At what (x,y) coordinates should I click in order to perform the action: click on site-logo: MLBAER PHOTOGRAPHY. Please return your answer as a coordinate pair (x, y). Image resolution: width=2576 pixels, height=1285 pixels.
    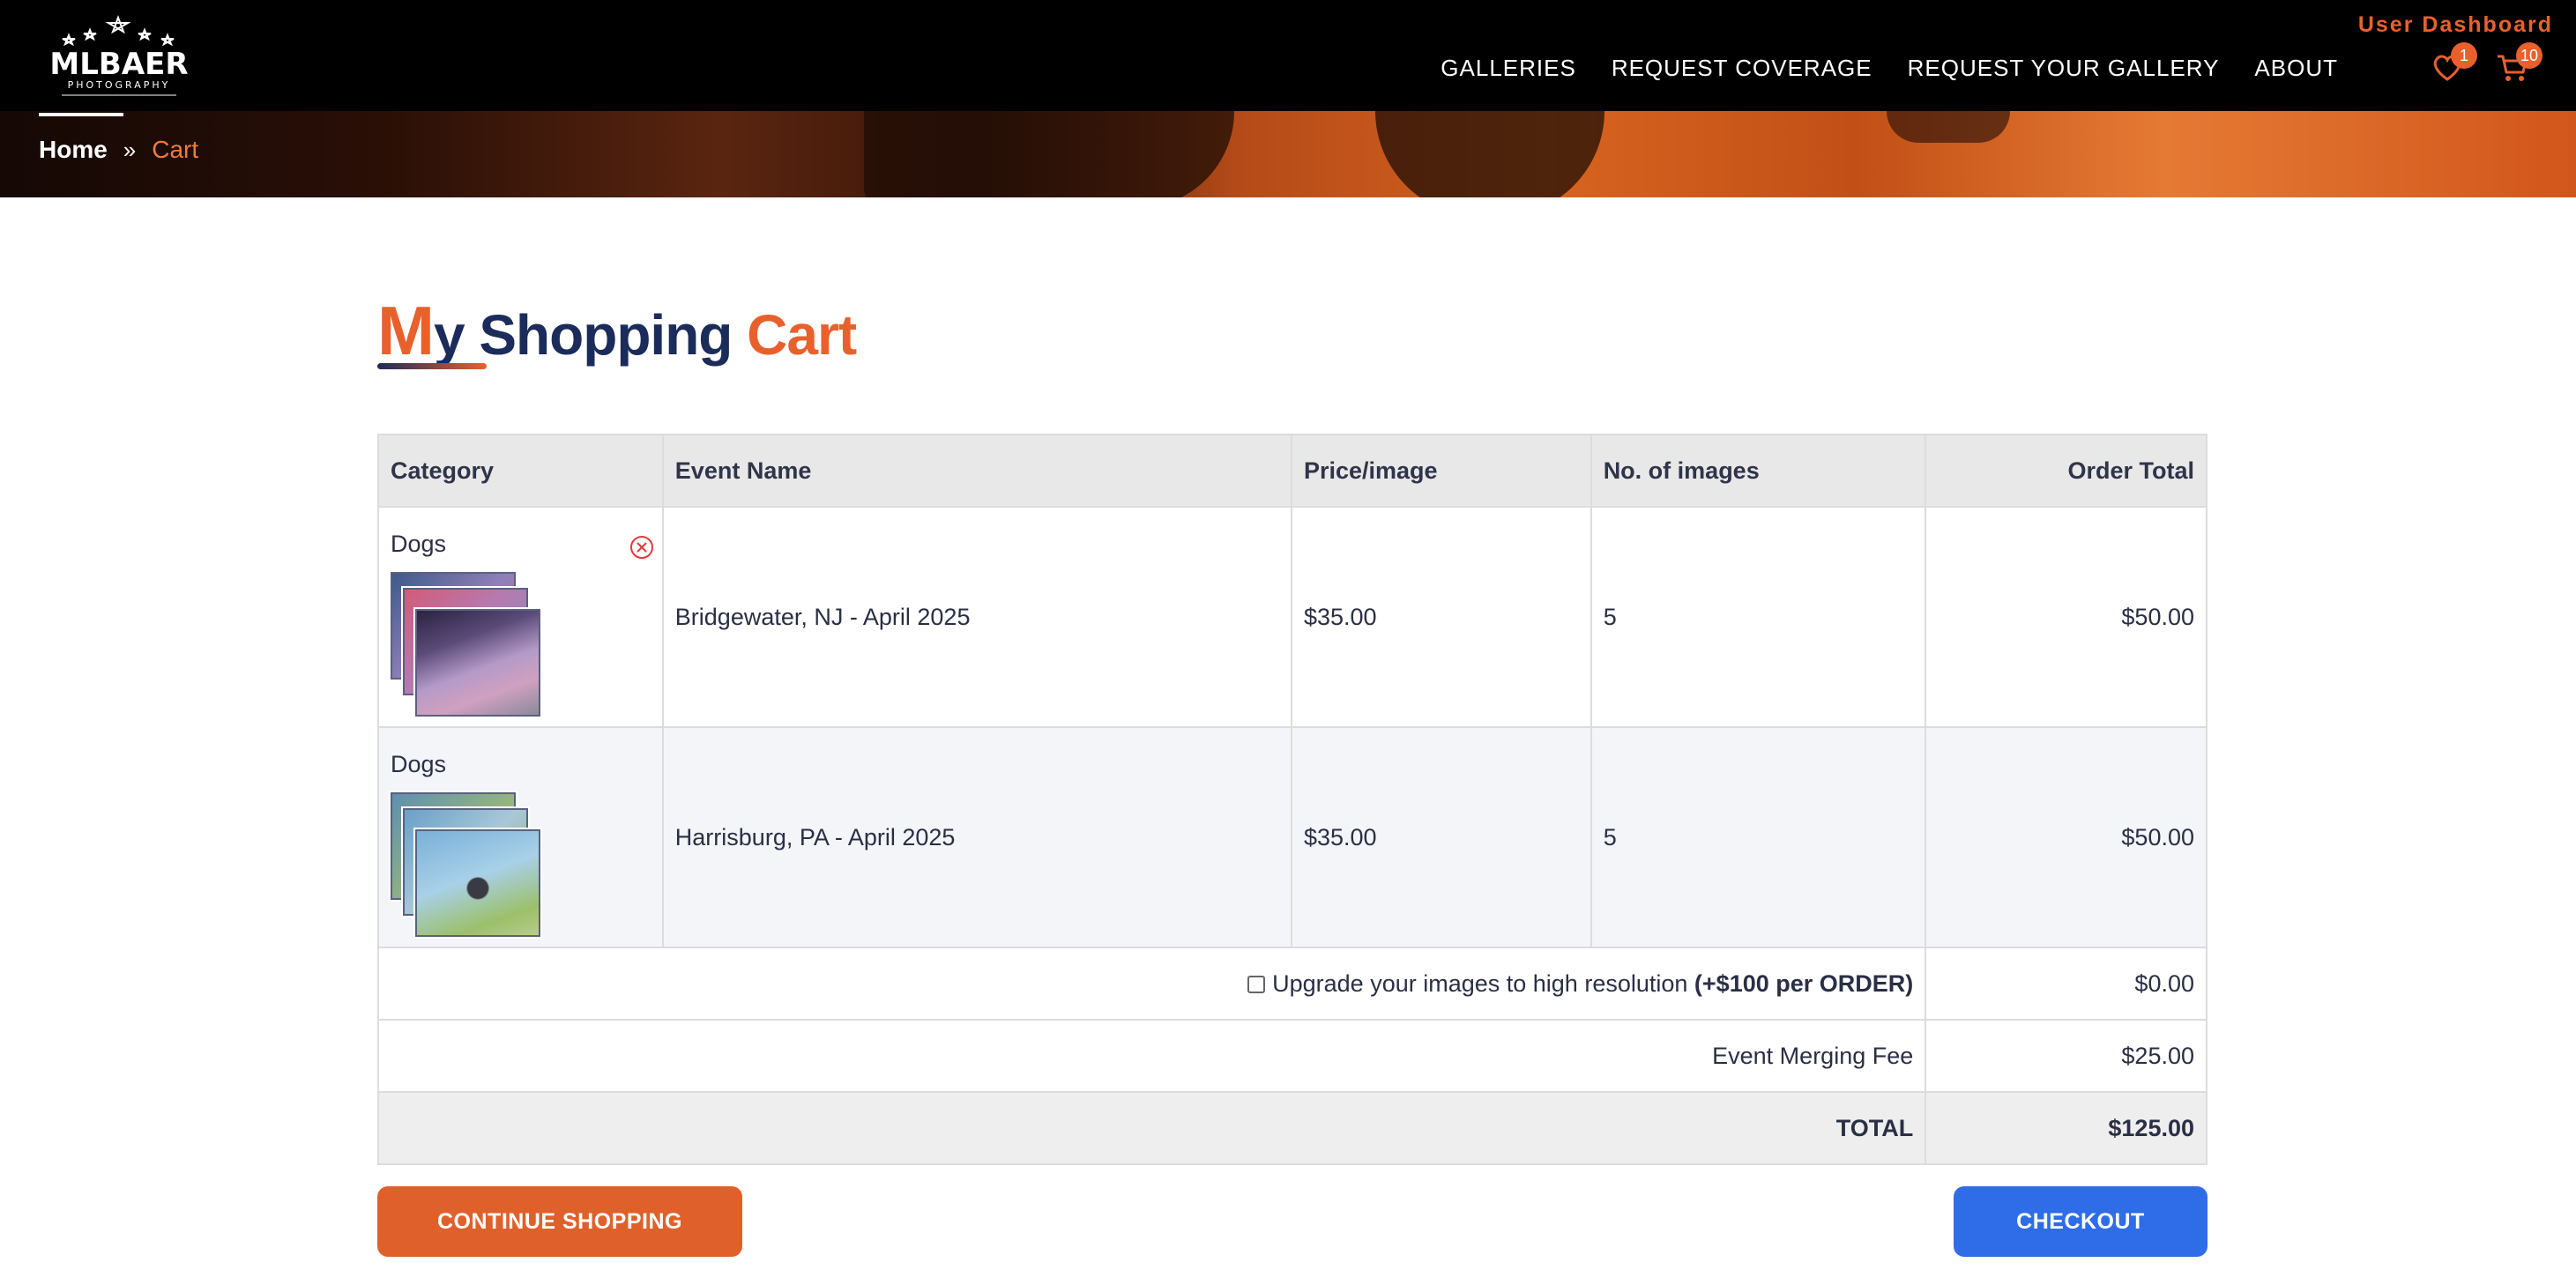
    Looking at the image, I should click on (119, 56).